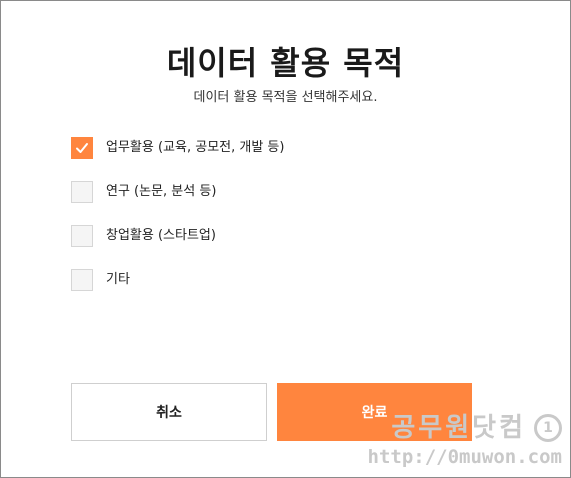  What do you see at coordinates (169, 412) in the screenshot?
I see `cancel-button: 취소` at bounding box center [169, 412].